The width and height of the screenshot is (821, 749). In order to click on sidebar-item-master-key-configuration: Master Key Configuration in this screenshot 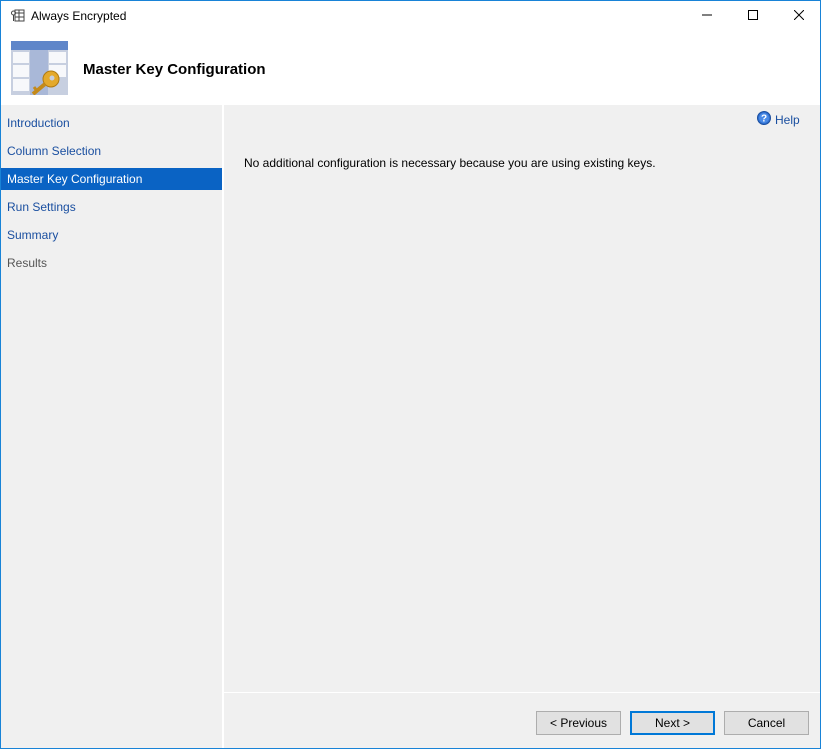, I will do `click(111, 179)`.